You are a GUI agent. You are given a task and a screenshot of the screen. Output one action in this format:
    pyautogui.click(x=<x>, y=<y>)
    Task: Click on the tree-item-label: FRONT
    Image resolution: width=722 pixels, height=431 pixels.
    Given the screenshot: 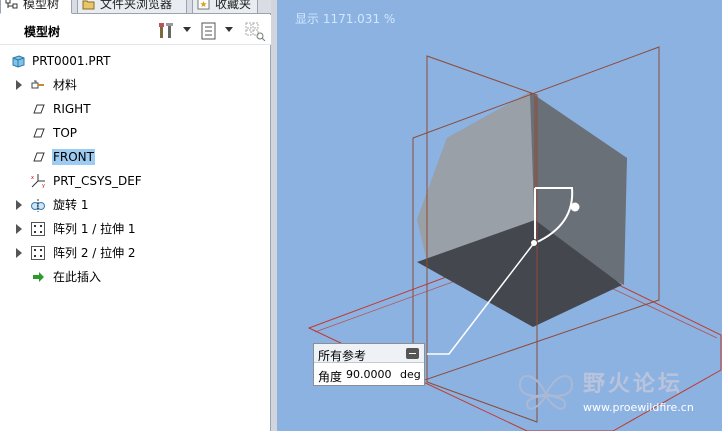 What is the action you would take?
    pyautogui.click(x=73, y=157)
    